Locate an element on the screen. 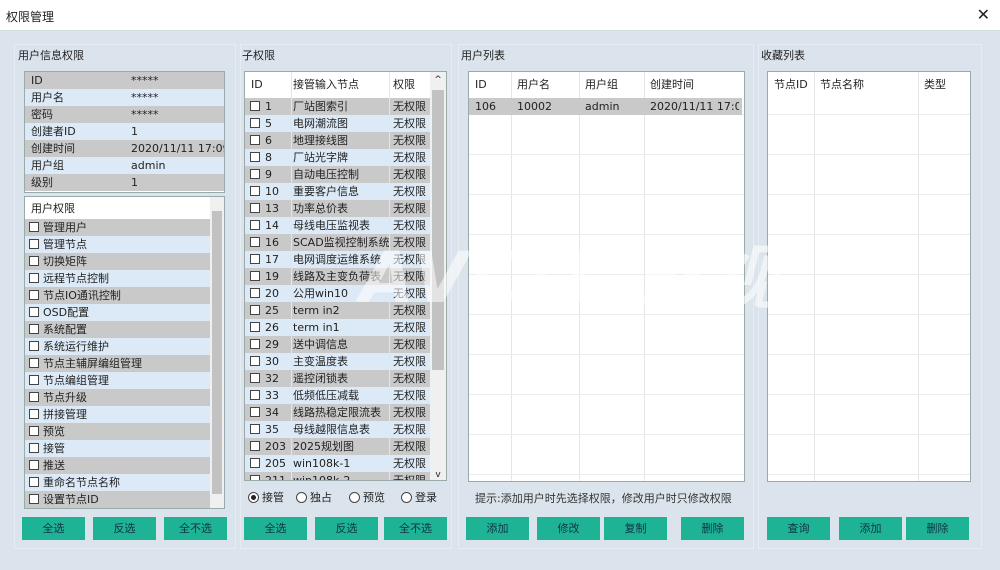 Image resolution: width=1000 pixels, height=570 pixels. radio-0: 接管 is located at coordinates (266, 497).